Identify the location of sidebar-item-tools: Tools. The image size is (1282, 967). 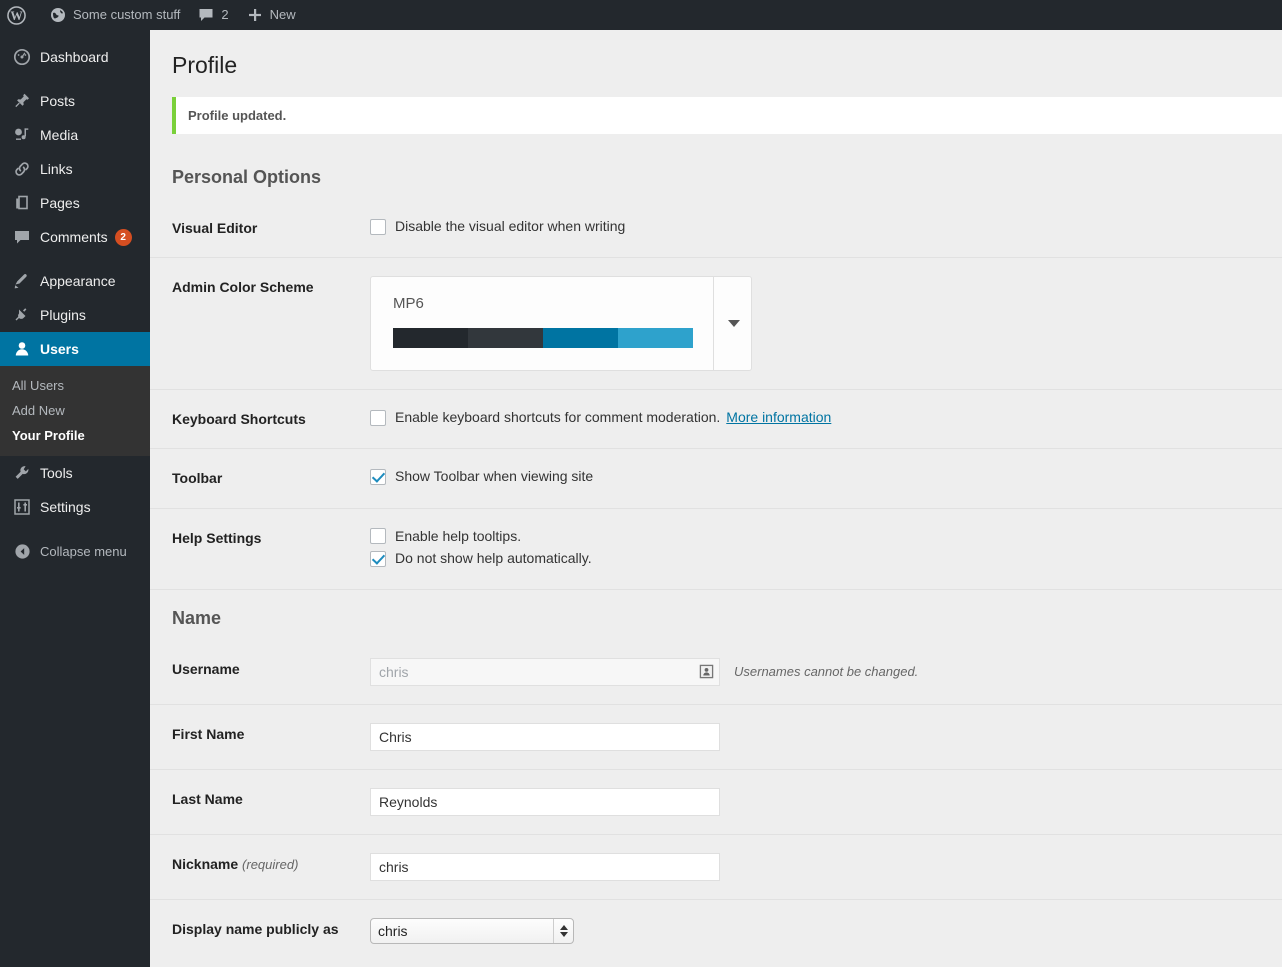
(75, 473).